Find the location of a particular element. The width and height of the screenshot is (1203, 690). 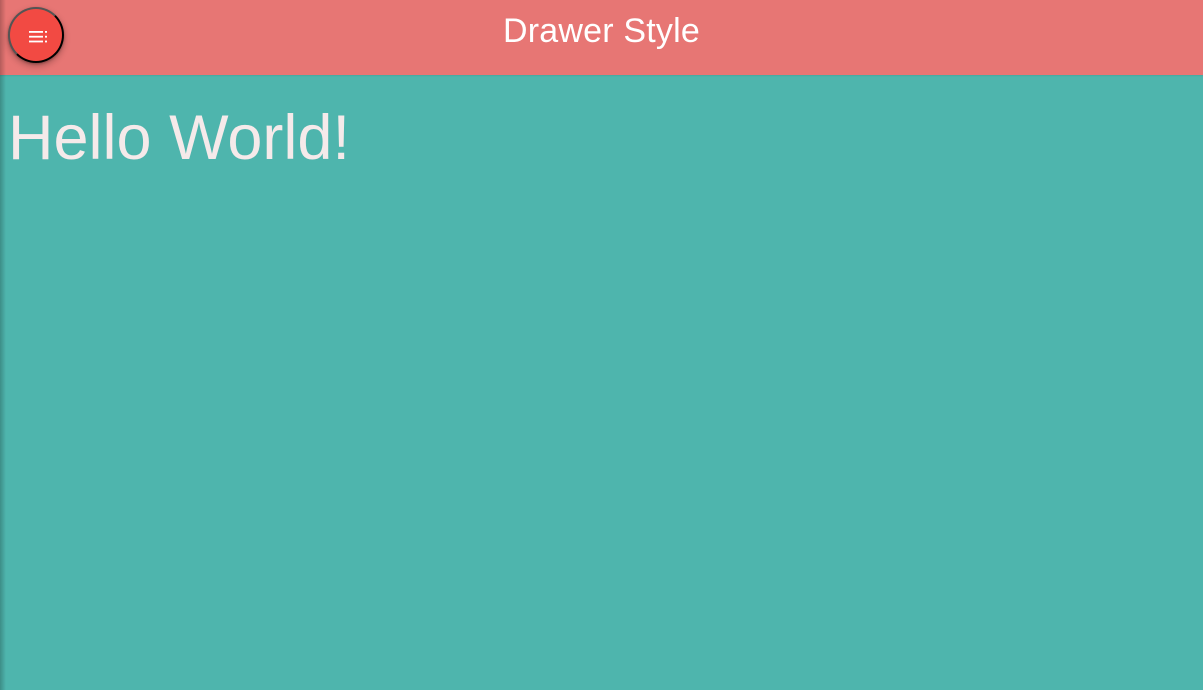

menu-button is located at coordinates (36, 35).